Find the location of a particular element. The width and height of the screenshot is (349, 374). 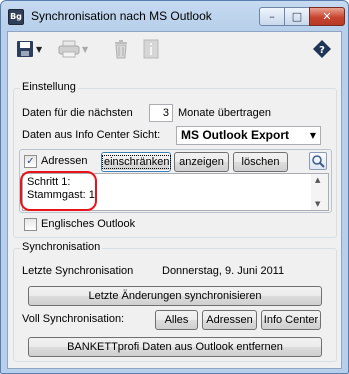

delete-icon is located at coordinates (121, 49).